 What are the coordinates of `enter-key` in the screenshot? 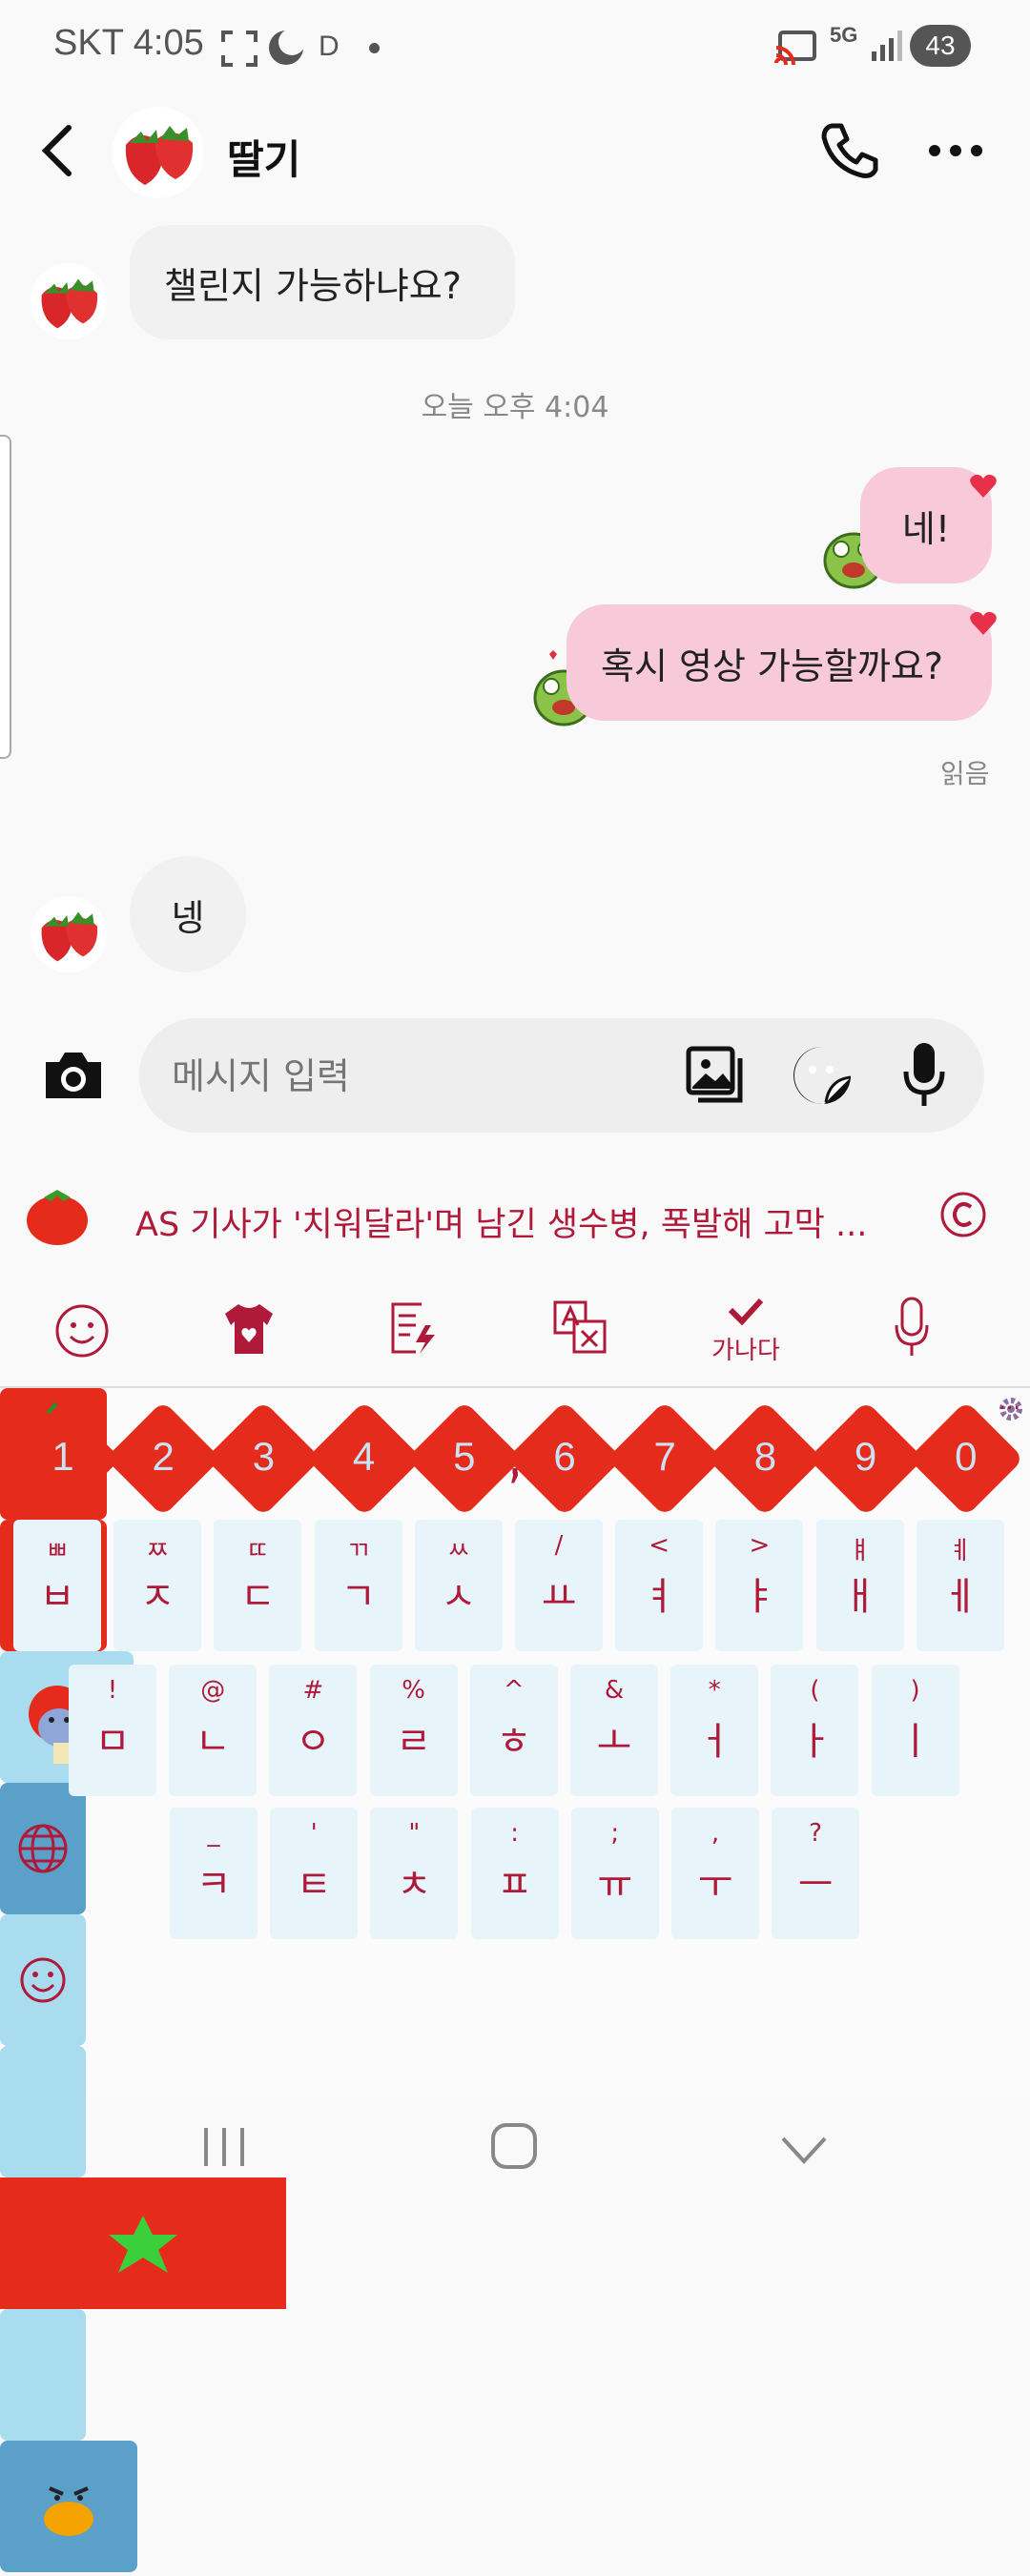 It's located at (68, 2506).